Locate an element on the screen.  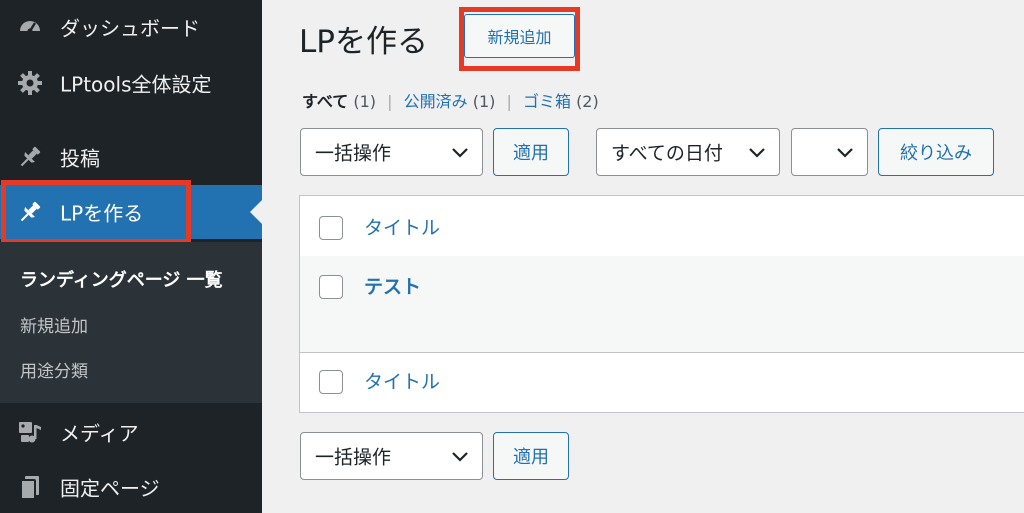
submenu-item-lp-list: ランディングページ 一覧 is located at coordinates (121, 279).